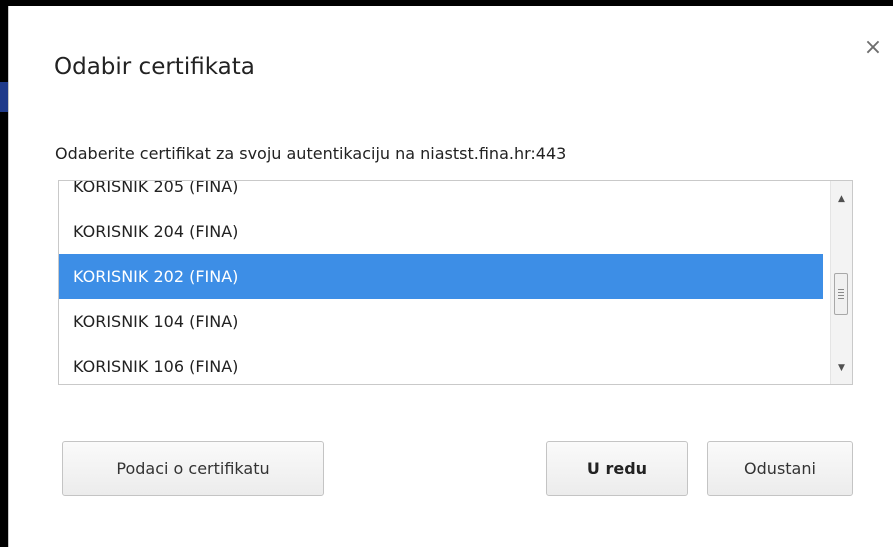 Image resolution: width=893 pixels, height=547 pixels. Describe the element at coordinates (154, 67) in the screenshot. I see `dialog-title: Odabir certifikata` at that location.